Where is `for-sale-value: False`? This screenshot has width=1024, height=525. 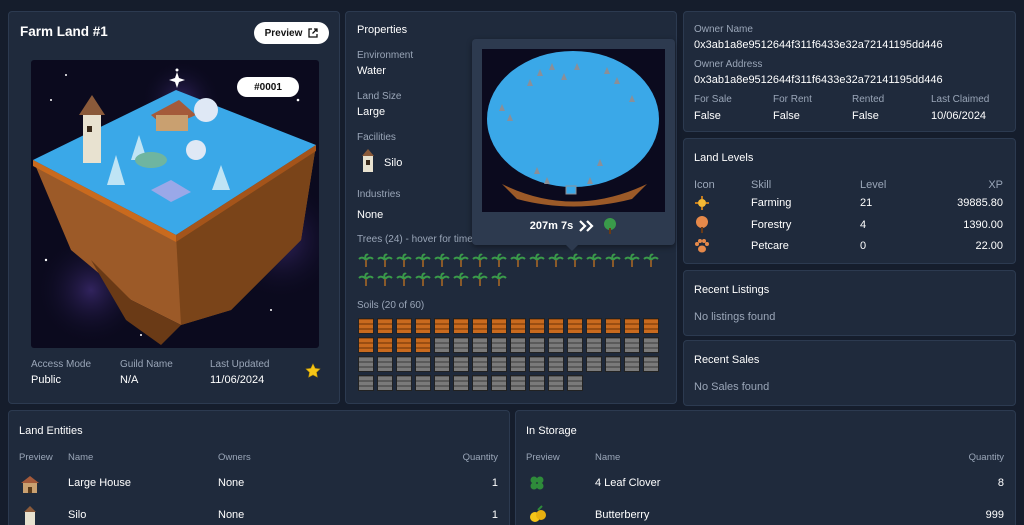
for-sale-value: False is located at coordinates (707, 116).